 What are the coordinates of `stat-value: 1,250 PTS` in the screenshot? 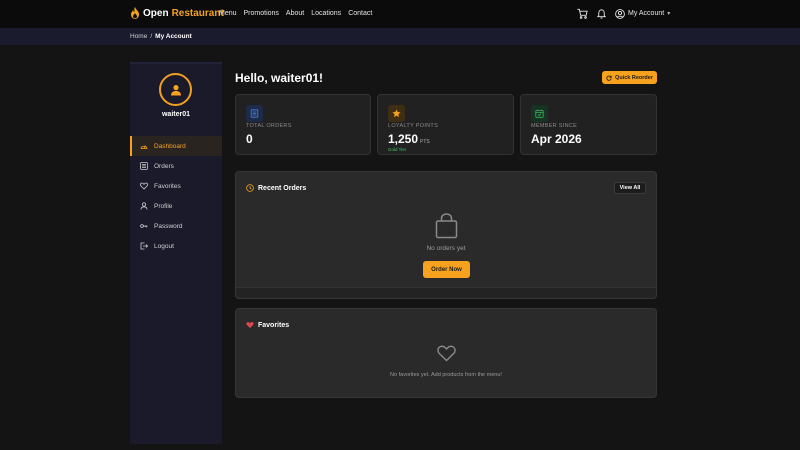 It's located at (409, 139).